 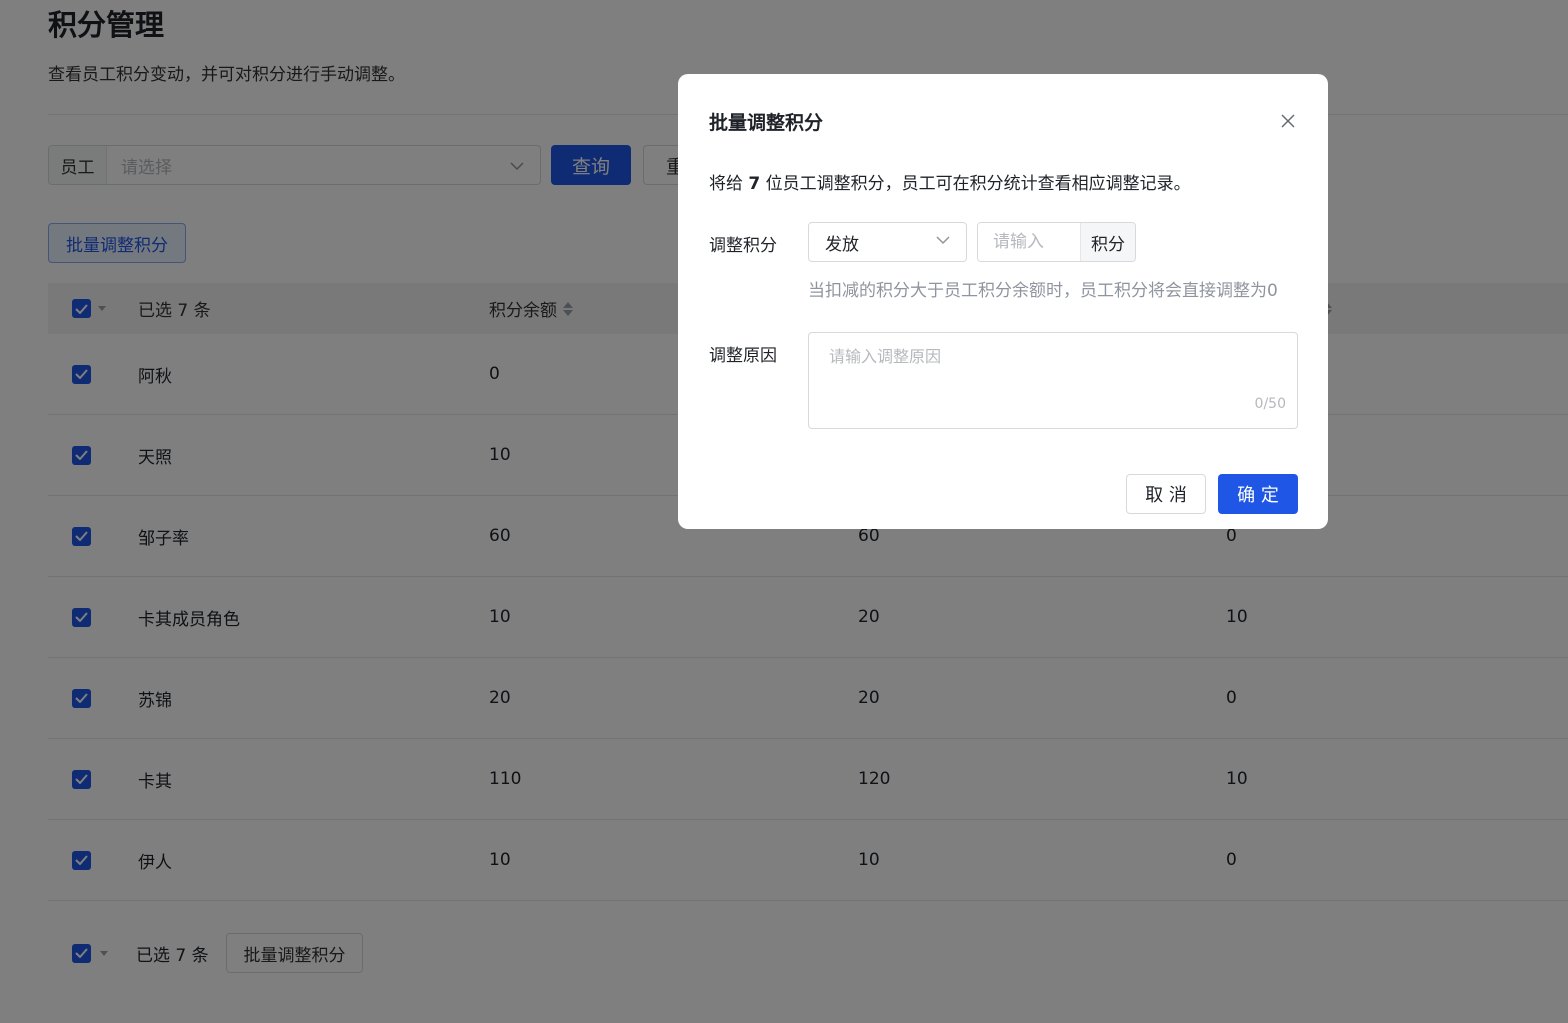 I want to click on chevron-down-icon, so click(x=943, y=242).